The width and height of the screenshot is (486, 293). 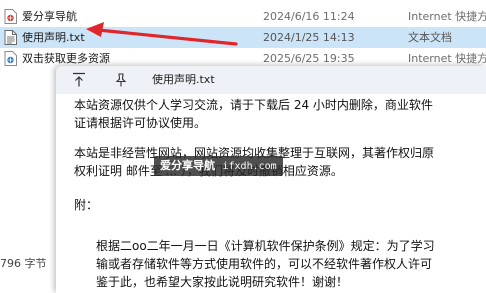 I want to click on pin-icon, so click(x=121, y=80).